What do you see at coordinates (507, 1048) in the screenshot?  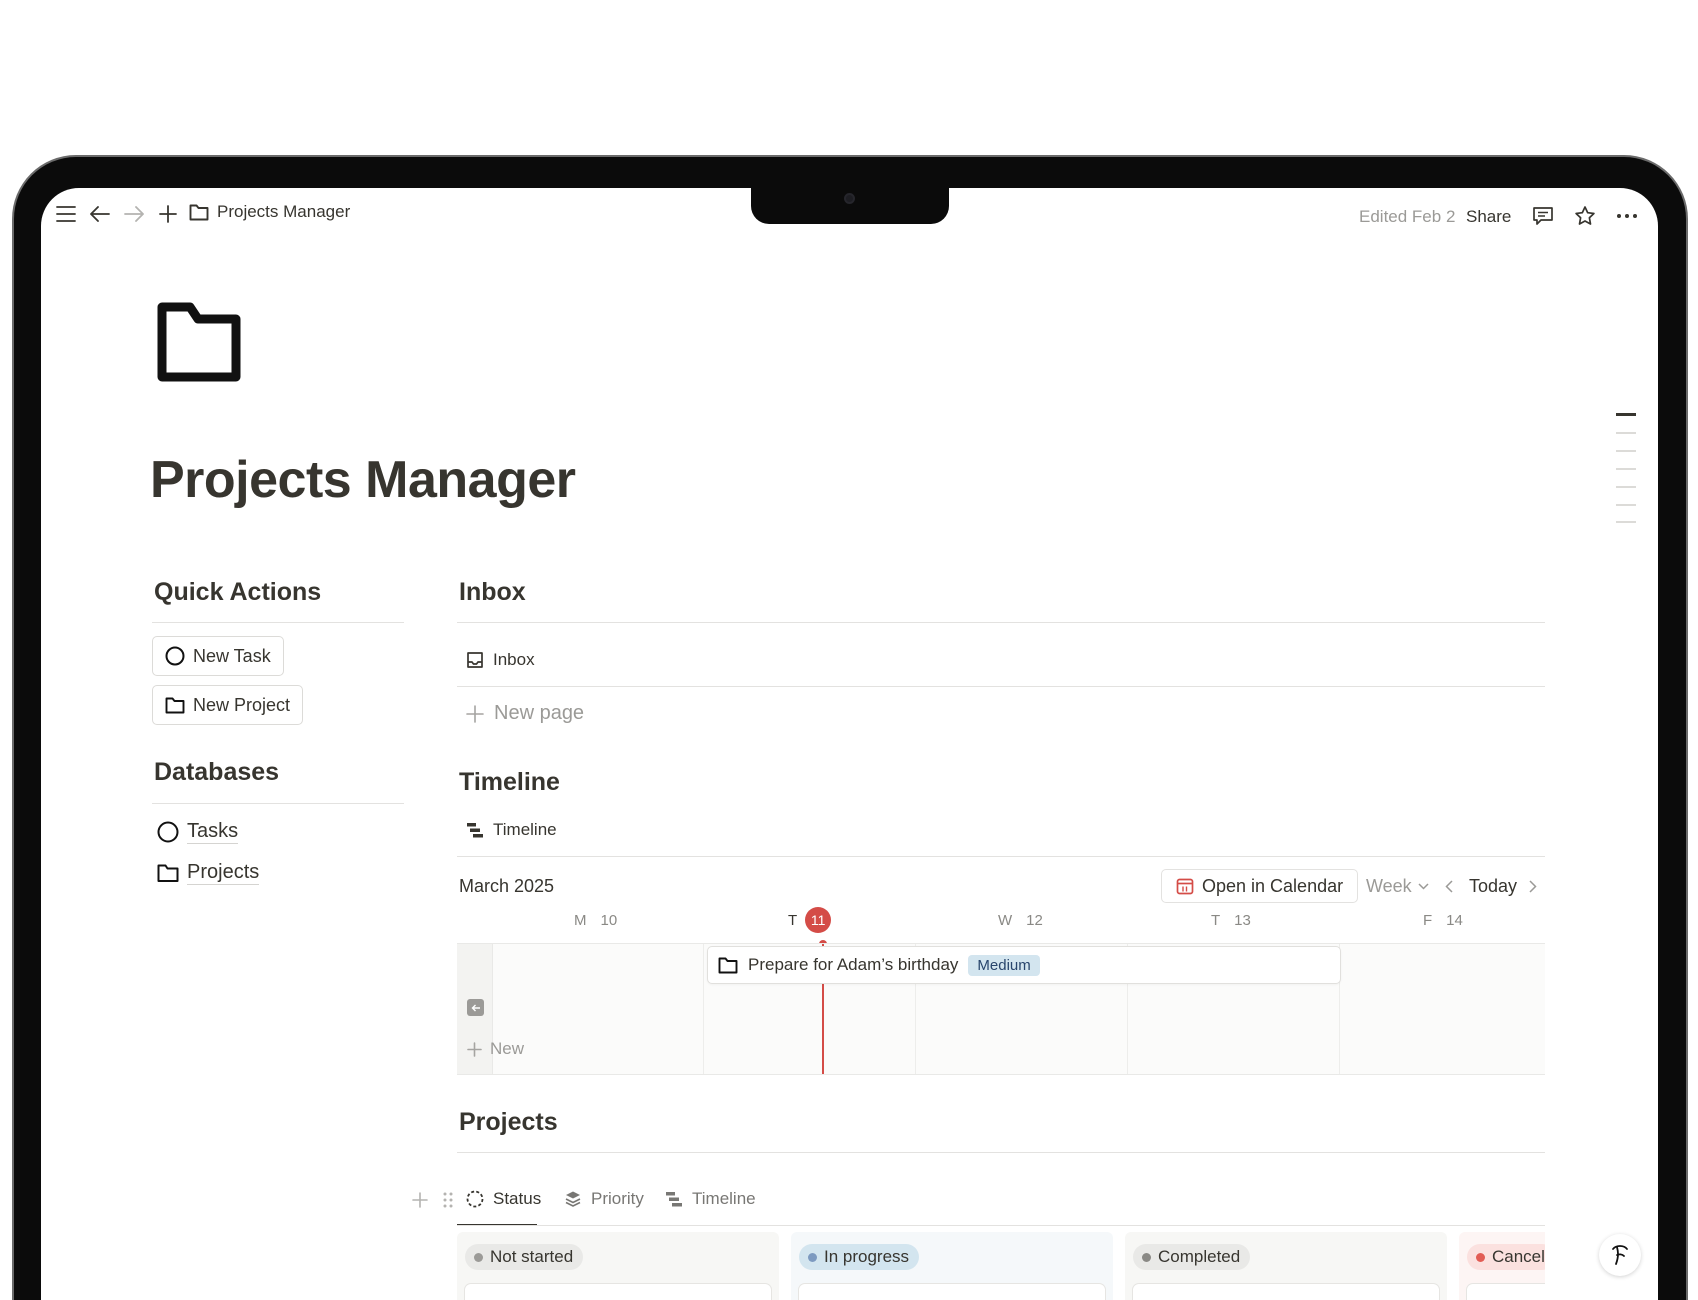 I see `timeline-new-label: New` at bounding box center [507, 1048].